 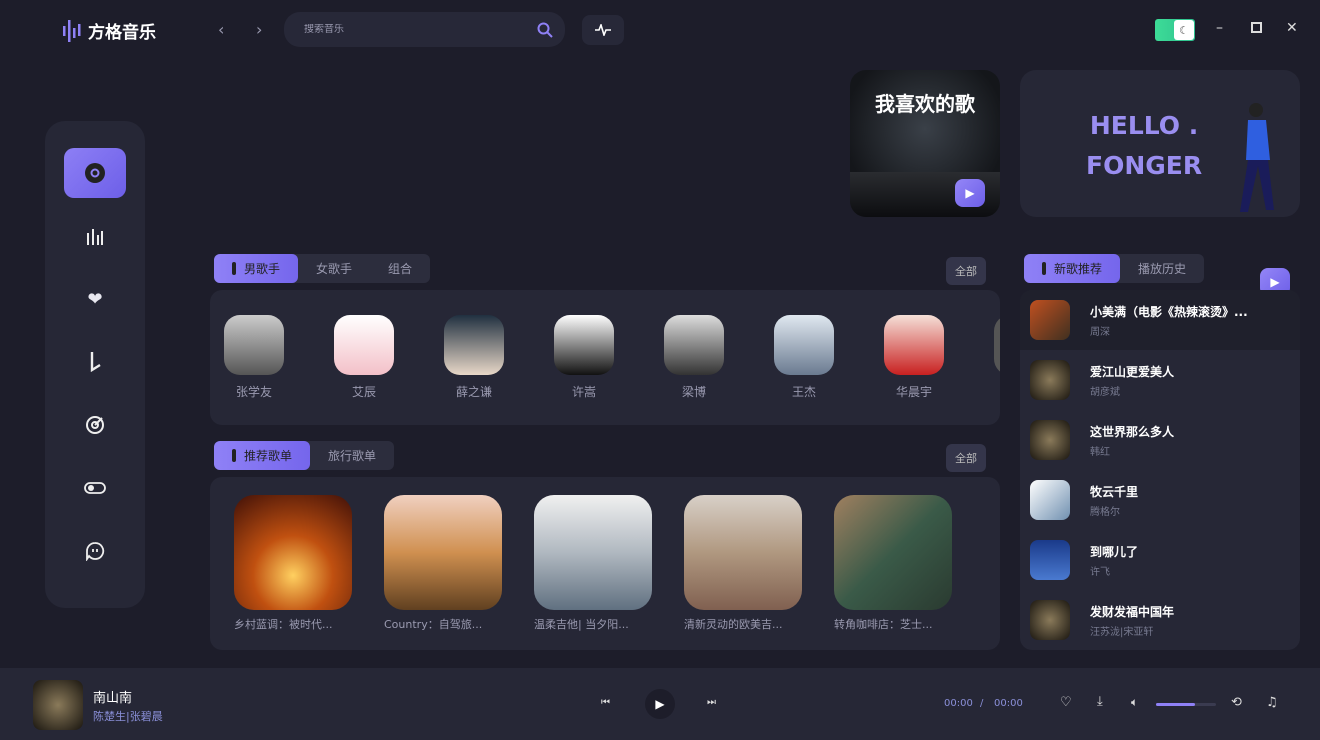 I want to click on song-title: 牧云千里, so click(x=1114, y=491).